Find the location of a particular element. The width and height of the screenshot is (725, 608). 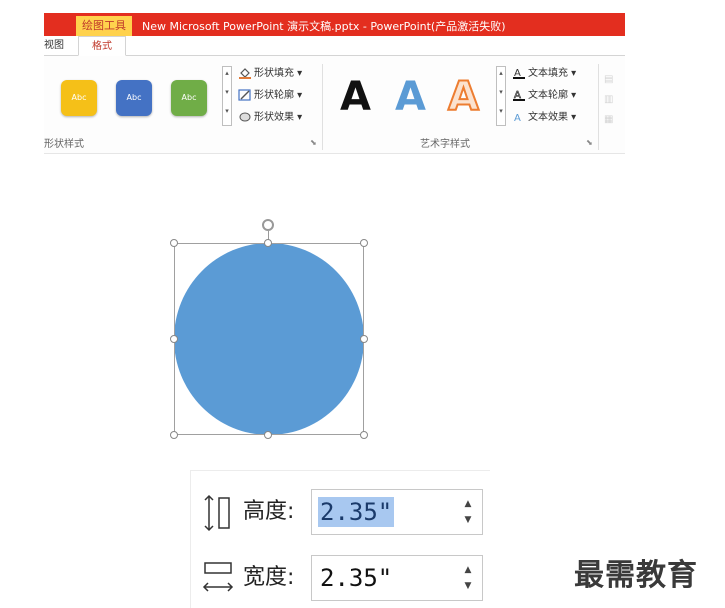

text-outline-command: A 文本轮廓 ▾ is located at coordinates (544, 96).